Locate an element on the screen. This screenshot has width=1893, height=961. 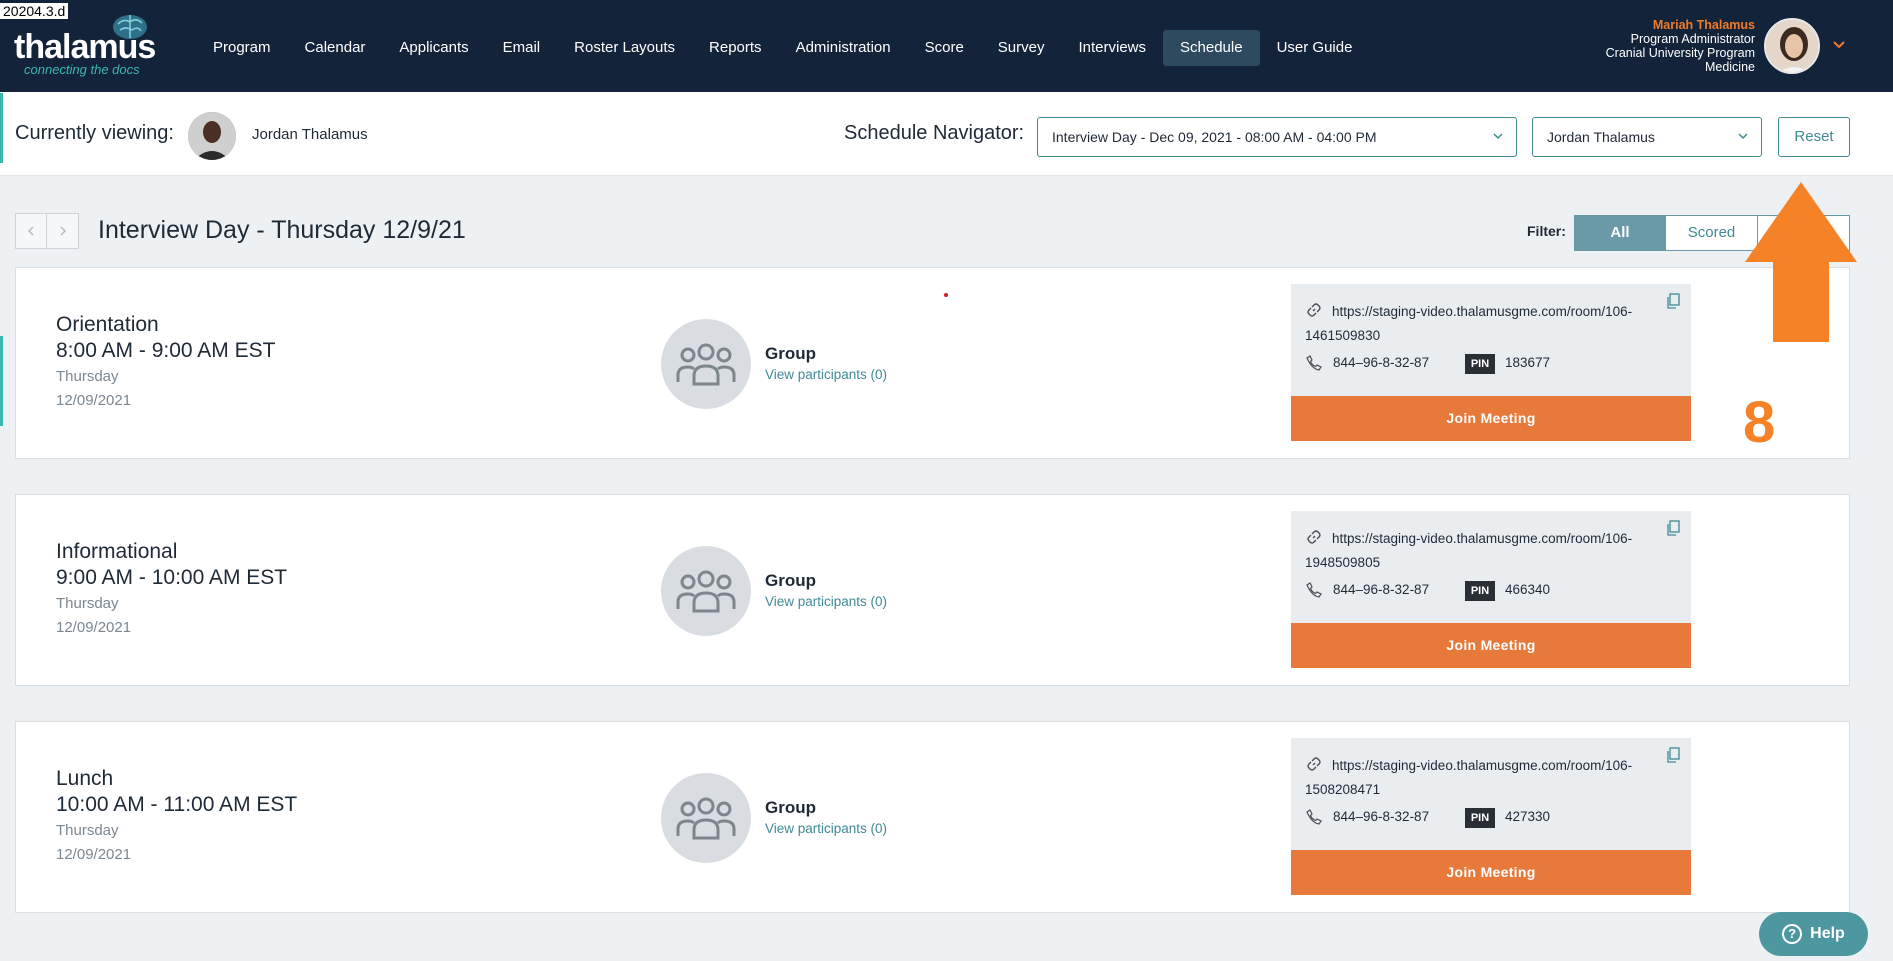
person-select: Jordan Thalamus is located at coordinates (1647, 137).